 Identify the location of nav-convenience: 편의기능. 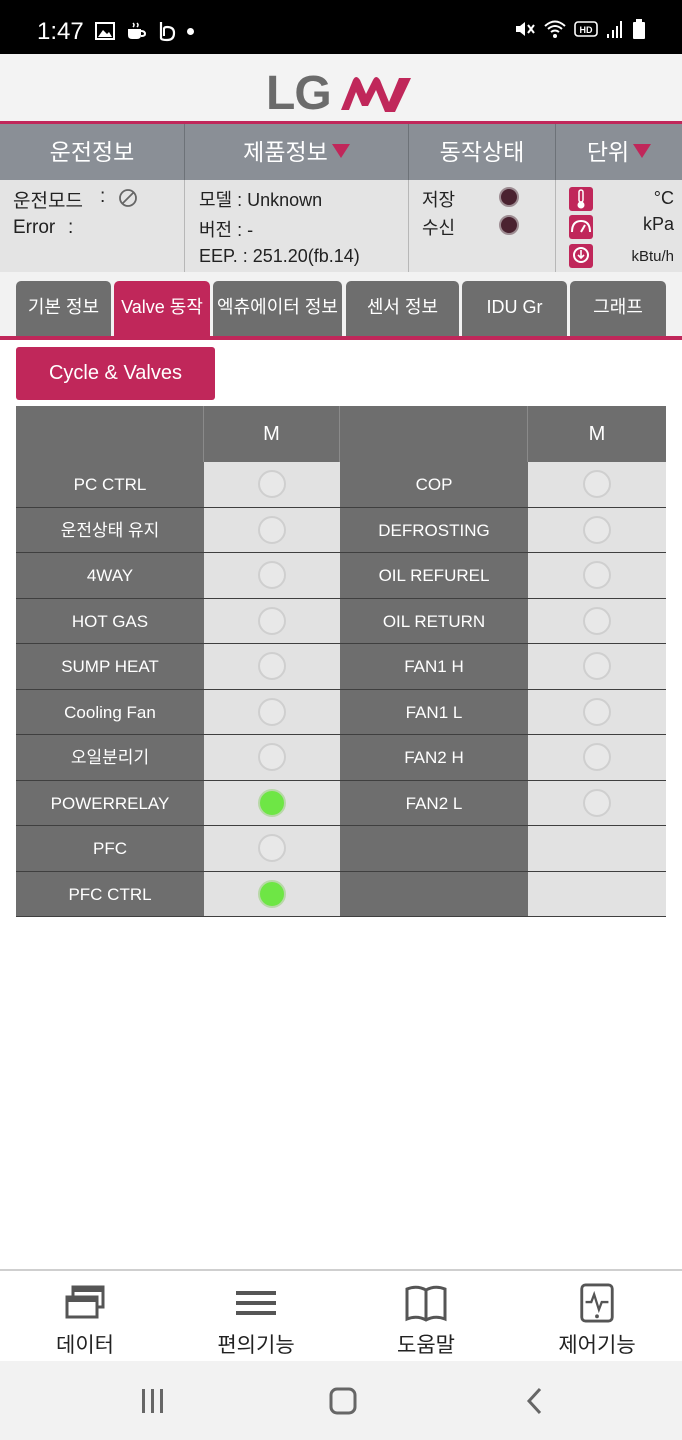
(256, 1321).